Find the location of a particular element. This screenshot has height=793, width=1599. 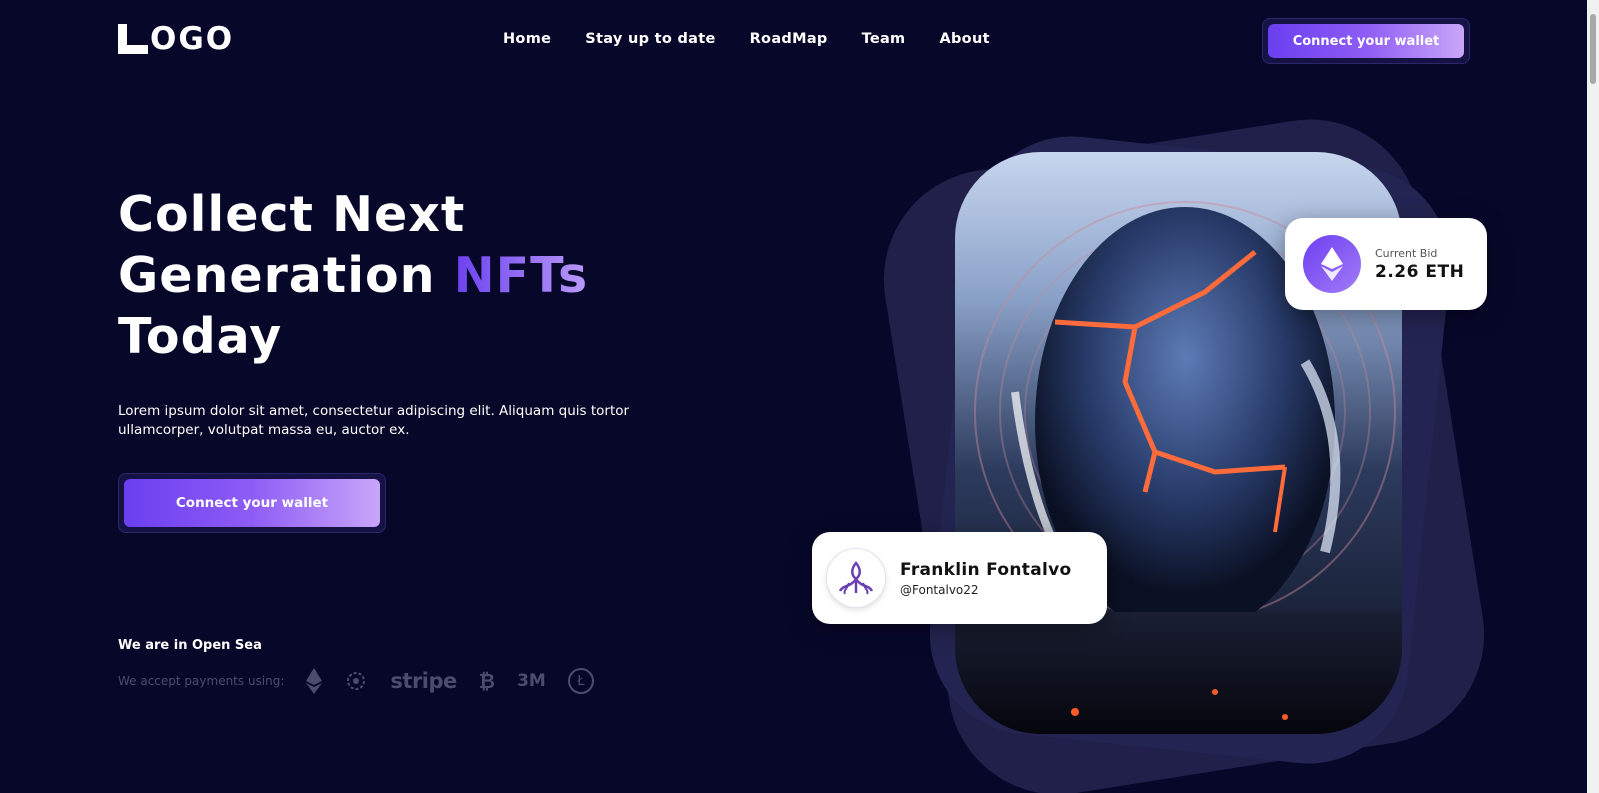

litecoin-icon: Ł is located at coordinates (580, 681).